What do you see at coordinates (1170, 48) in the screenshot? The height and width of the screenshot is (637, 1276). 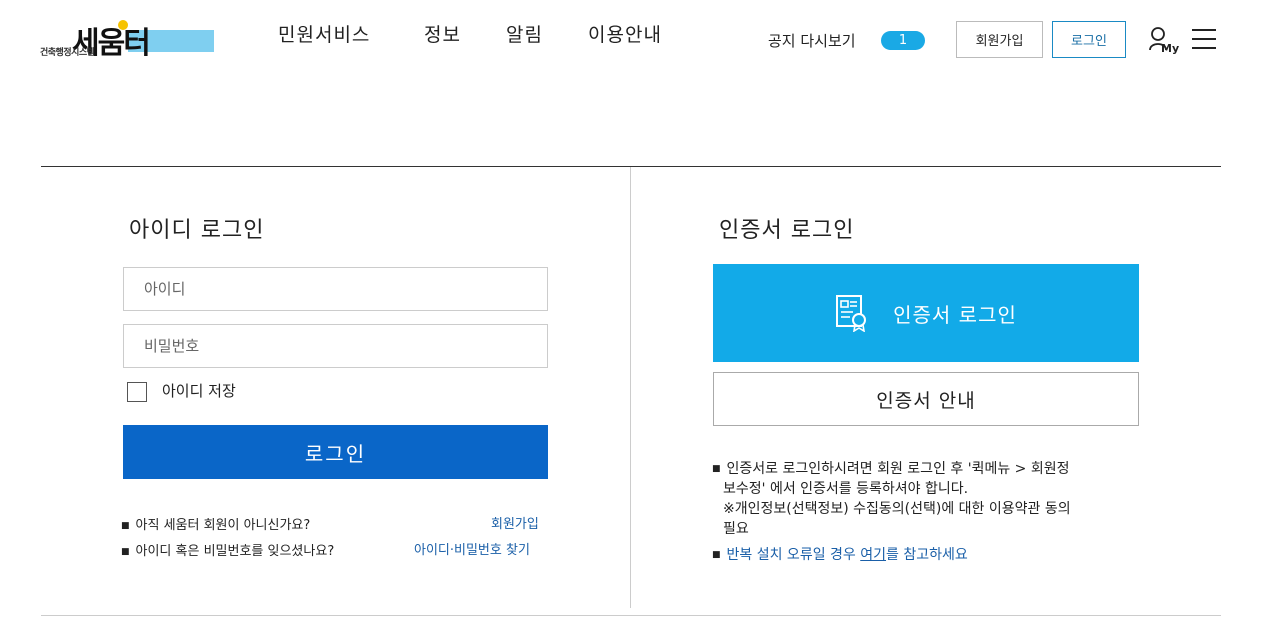 I see `my-label: My` at bounding box center [1170, 48].